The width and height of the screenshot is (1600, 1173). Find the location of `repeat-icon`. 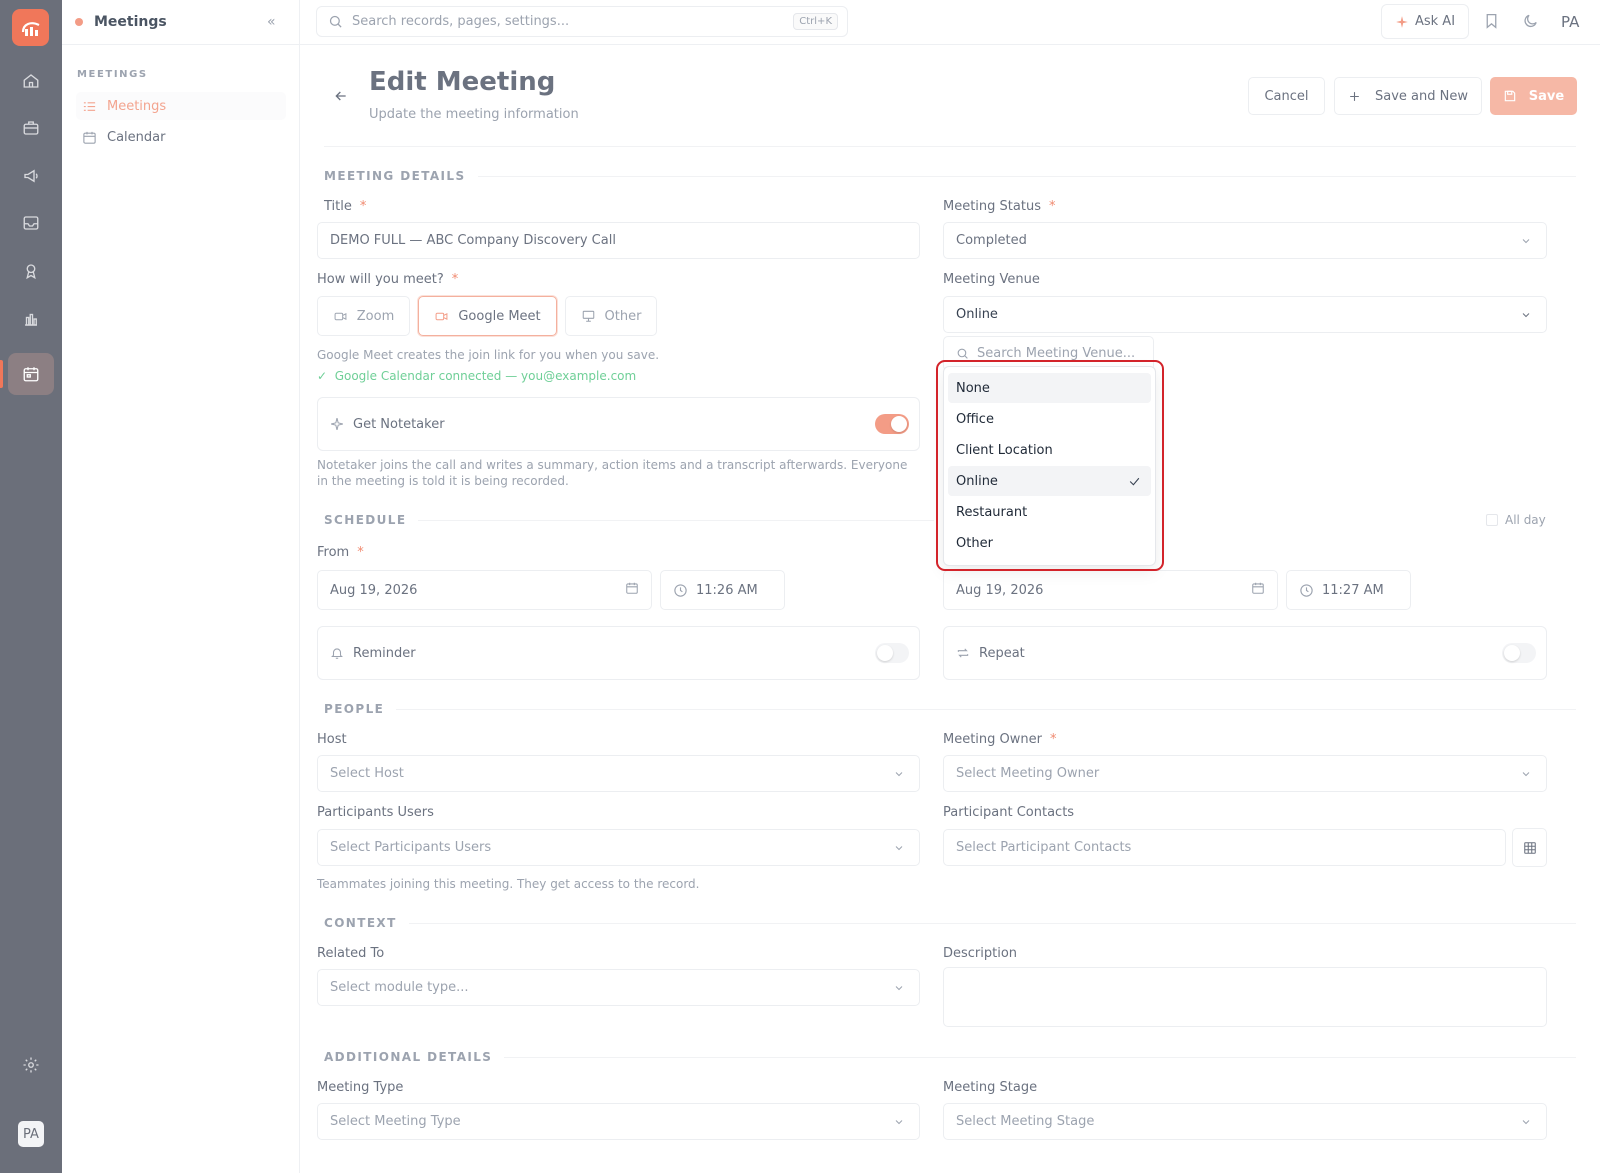

repeat-icon is located at coordinates (963, 653).